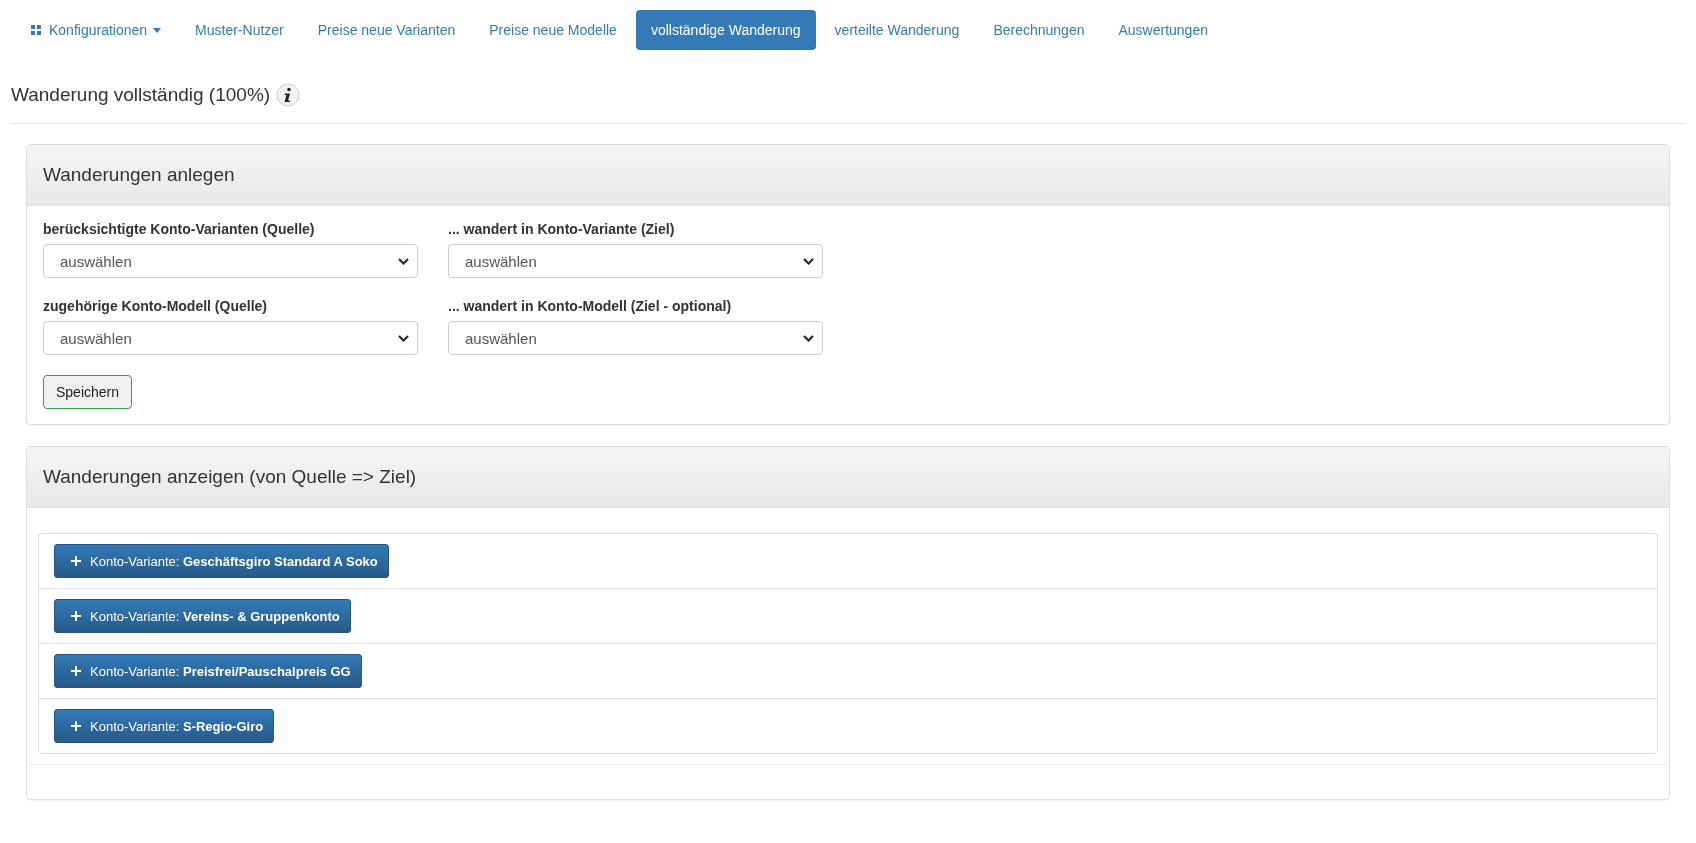  What do you see at coordinates (179, 229) in the screenshot?
I see `field-label: berücksichtigte Konto-Varianten (Quelle)` at bounding box center [179, 229].